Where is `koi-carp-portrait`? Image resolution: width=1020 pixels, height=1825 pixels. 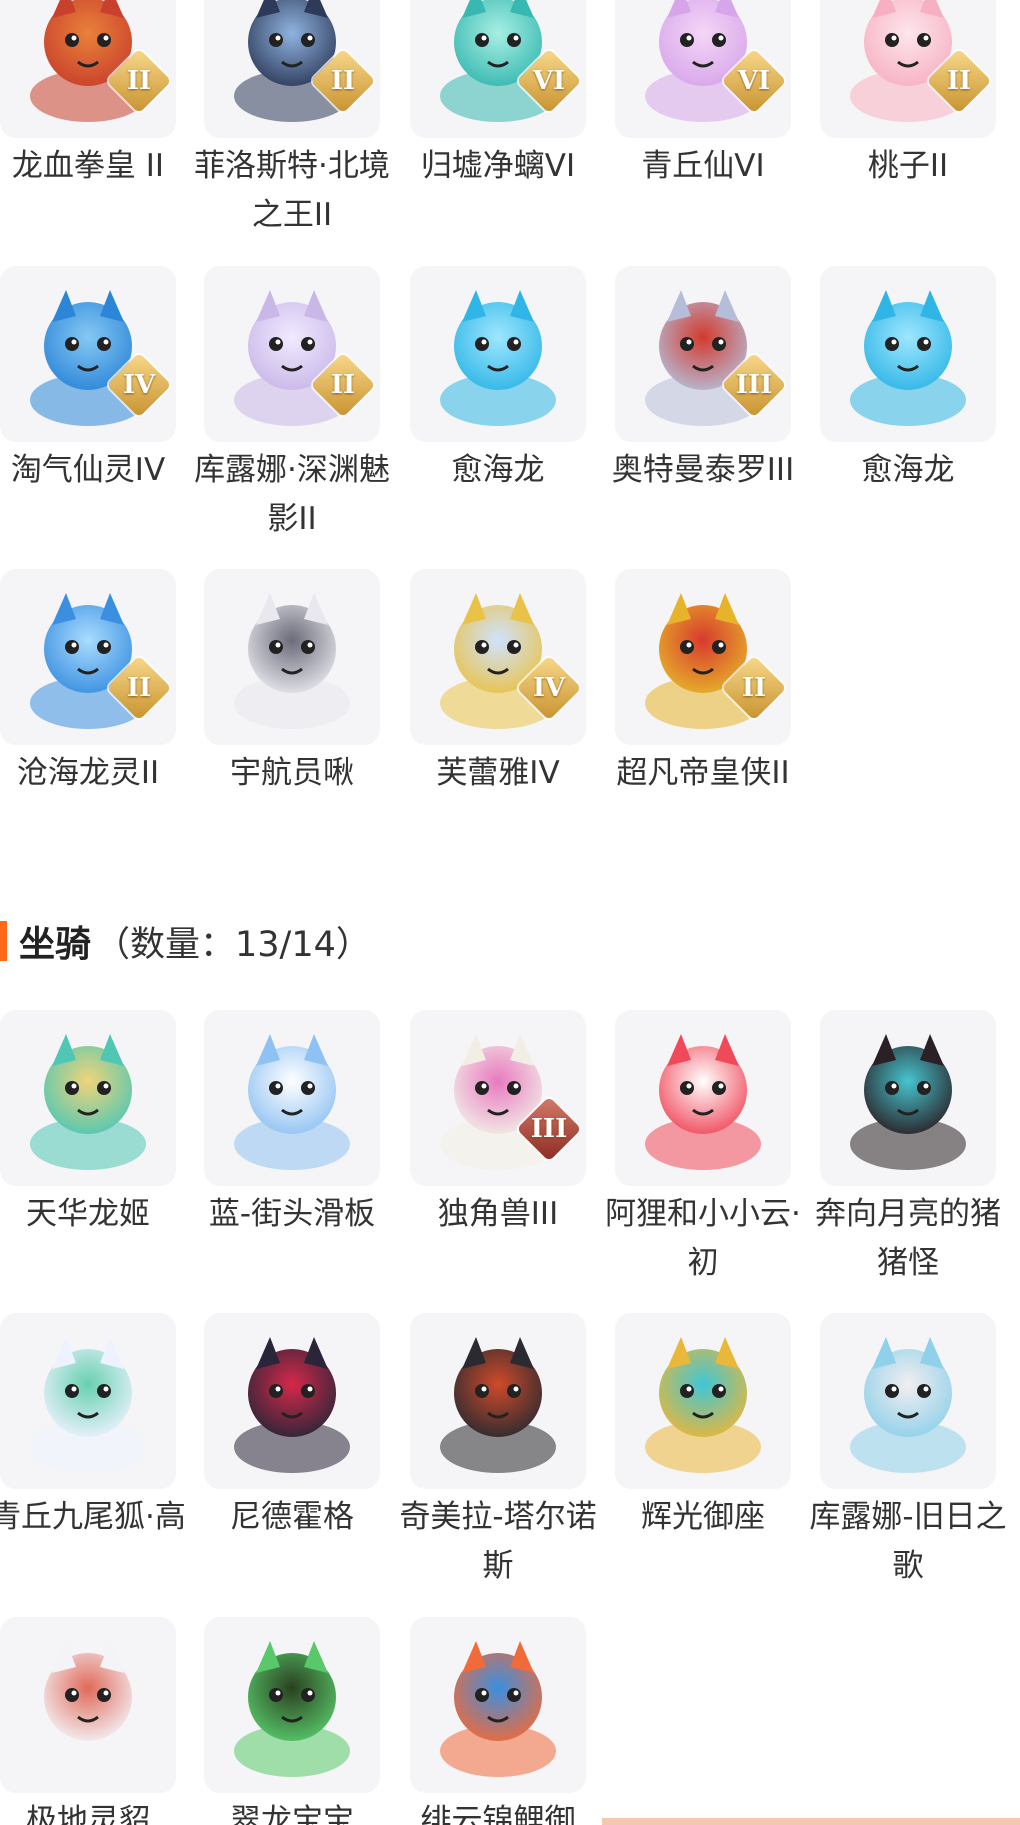 koi-carp-portrait is located at coordinates (498, 1705).